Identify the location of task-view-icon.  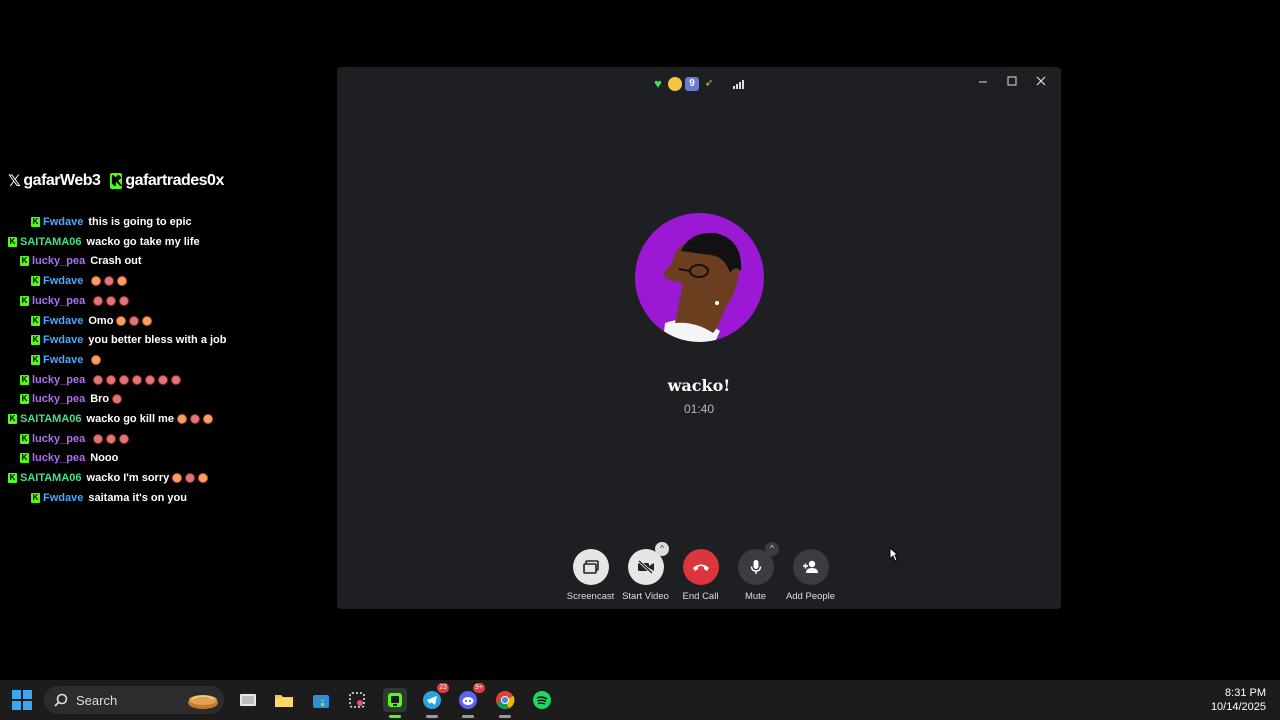
(248, 700).